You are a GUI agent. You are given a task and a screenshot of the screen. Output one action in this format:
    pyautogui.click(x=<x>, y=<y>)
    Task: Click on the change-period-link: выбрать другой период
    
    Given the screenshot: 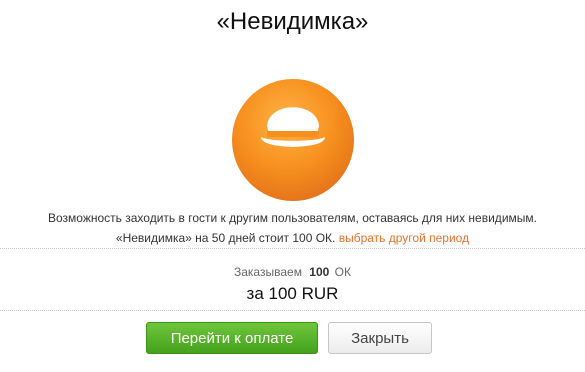 What is the action you would take?
    pyautogui.click(x=404, y=238)
    